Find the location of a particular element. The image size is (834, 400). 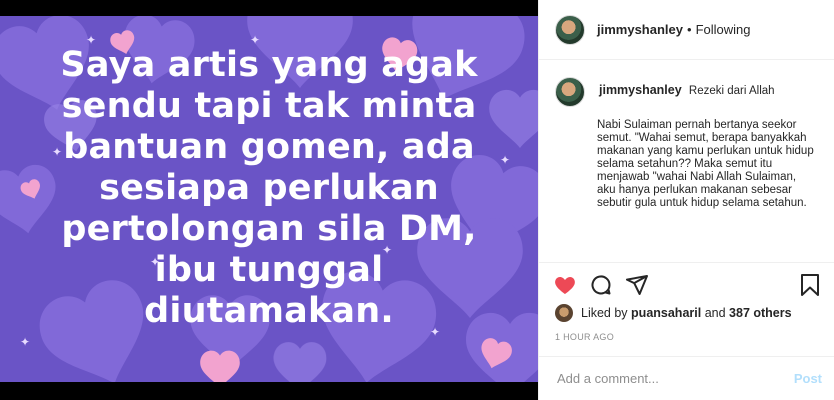

comment-button is located at coordinates (601, 285).